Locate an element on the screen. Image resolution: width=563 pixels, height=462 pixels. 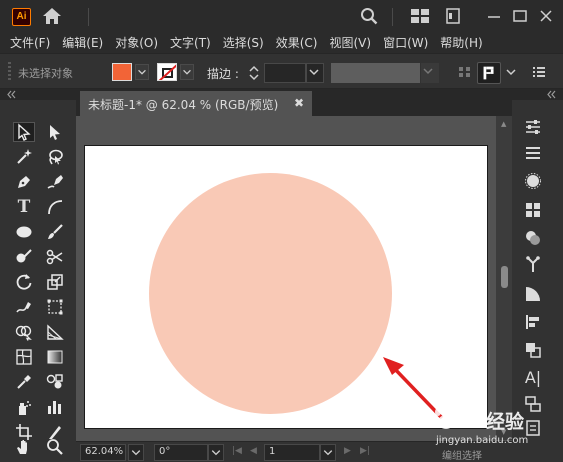
bar-chart-icon is located at coordinates (54, 407).